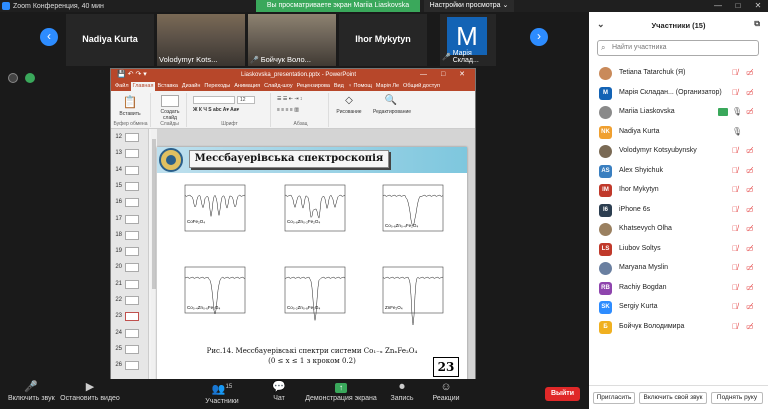  I want to click on group-label: Абзац, so click(300, 124).